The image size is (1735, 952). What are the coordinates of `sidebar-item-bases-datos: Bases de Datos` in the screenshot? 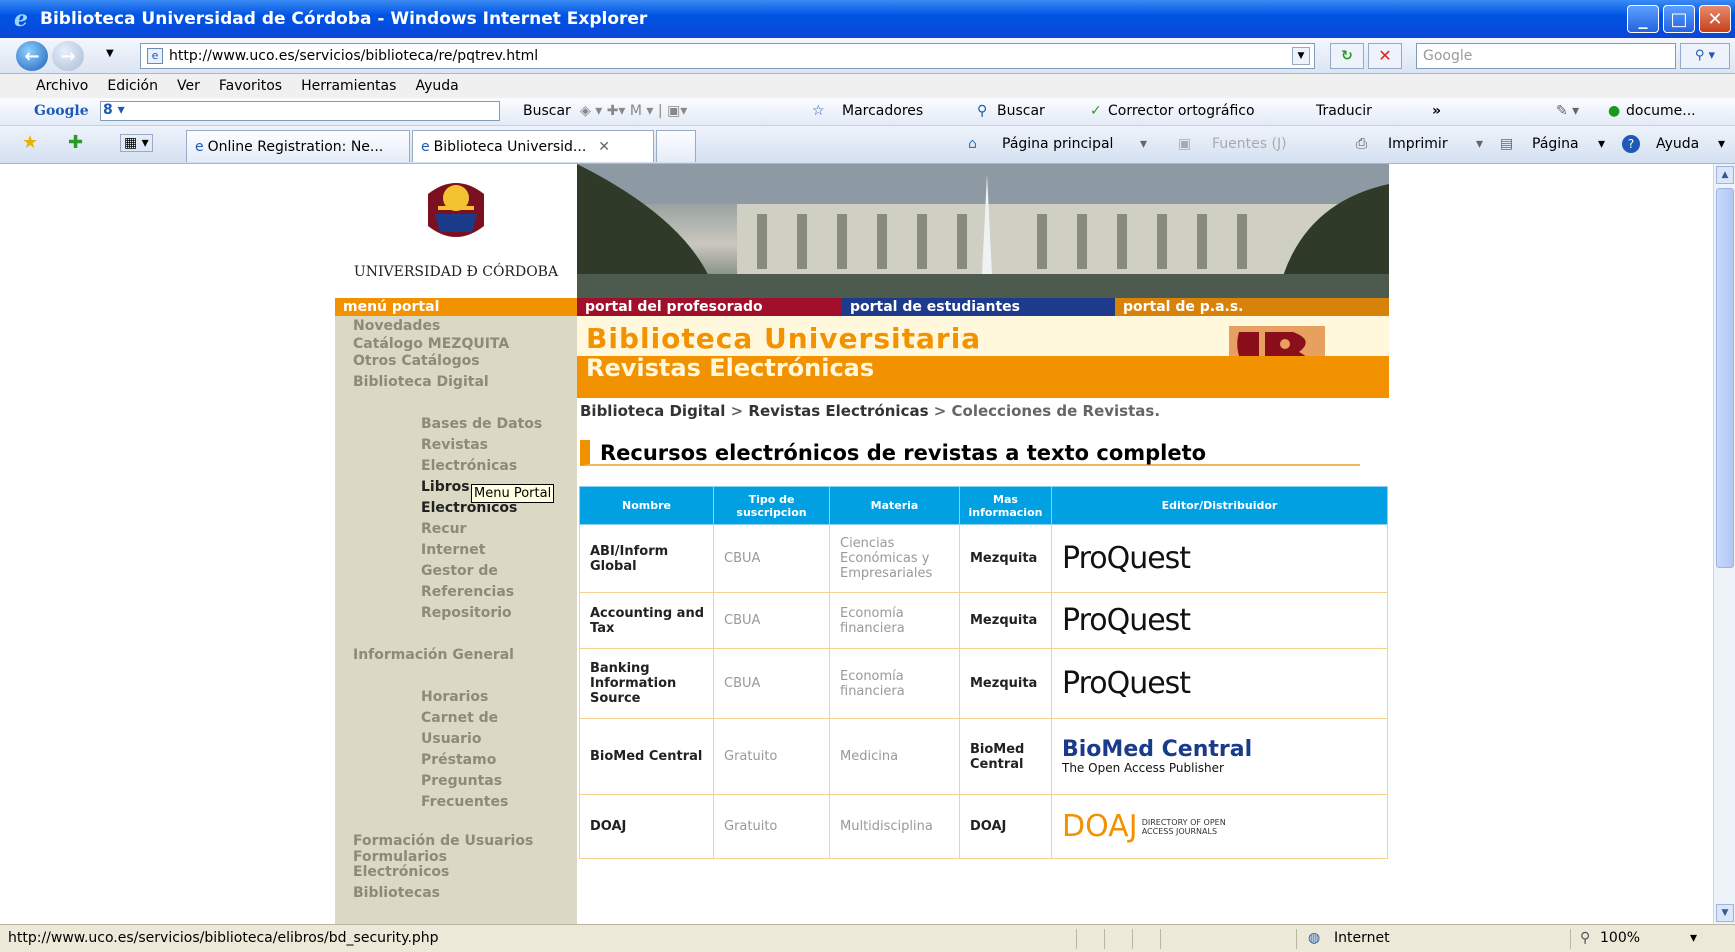 It's located at (481, 424).